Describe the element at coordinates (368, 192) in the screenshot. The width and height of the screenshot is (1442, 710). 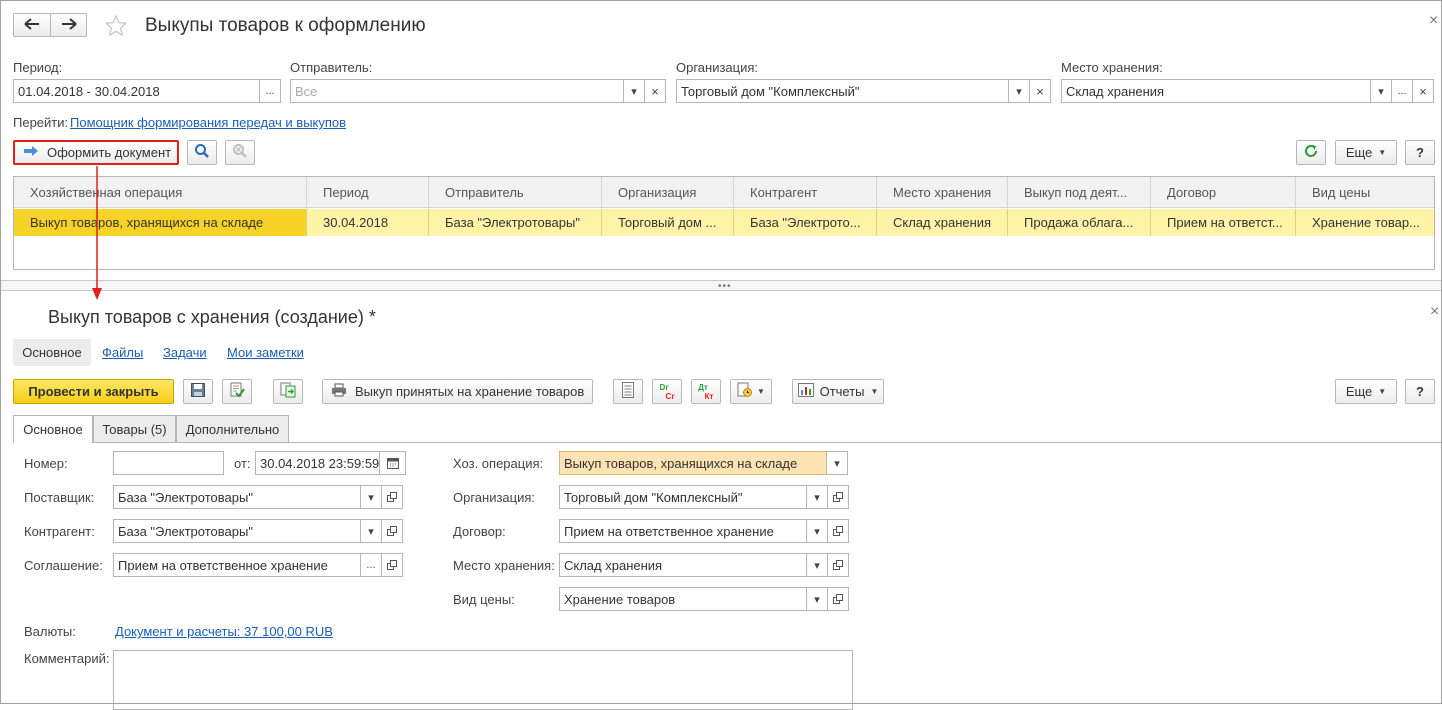
I see `column-header-period: Период` at that location.